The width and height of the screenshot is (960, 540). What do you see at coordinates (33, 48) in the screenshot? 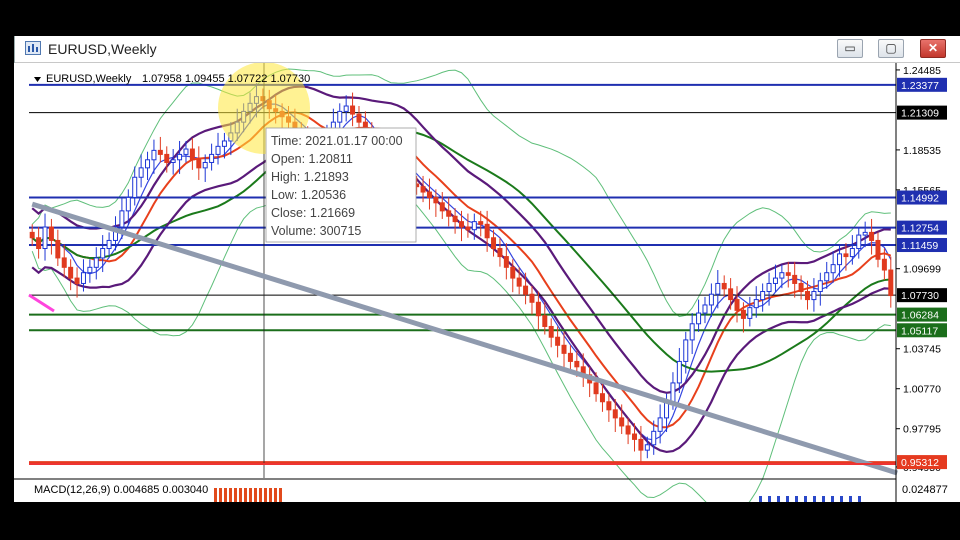
I see `chart-window-icon` at bounding box center [33, 48].